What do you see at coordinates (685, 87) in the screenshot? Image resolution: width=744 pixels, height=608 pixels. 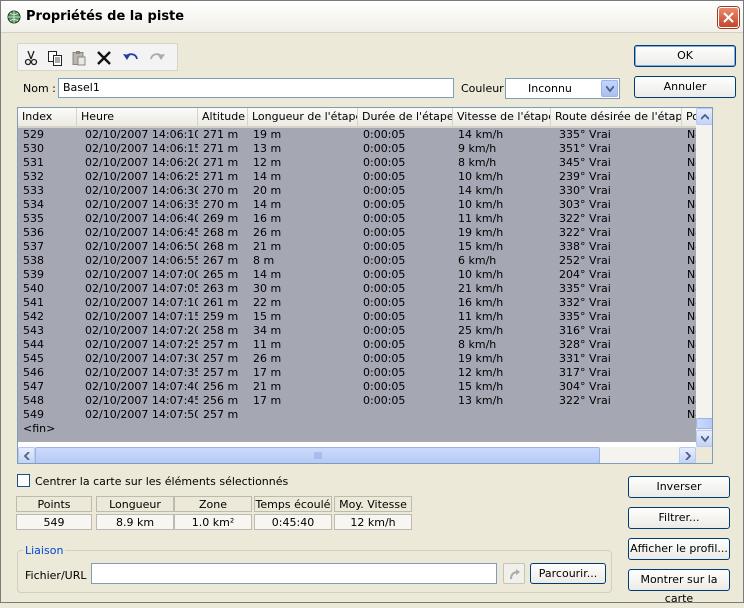 I see `cancel-button: Annuler` at bounding box center [685, 87].